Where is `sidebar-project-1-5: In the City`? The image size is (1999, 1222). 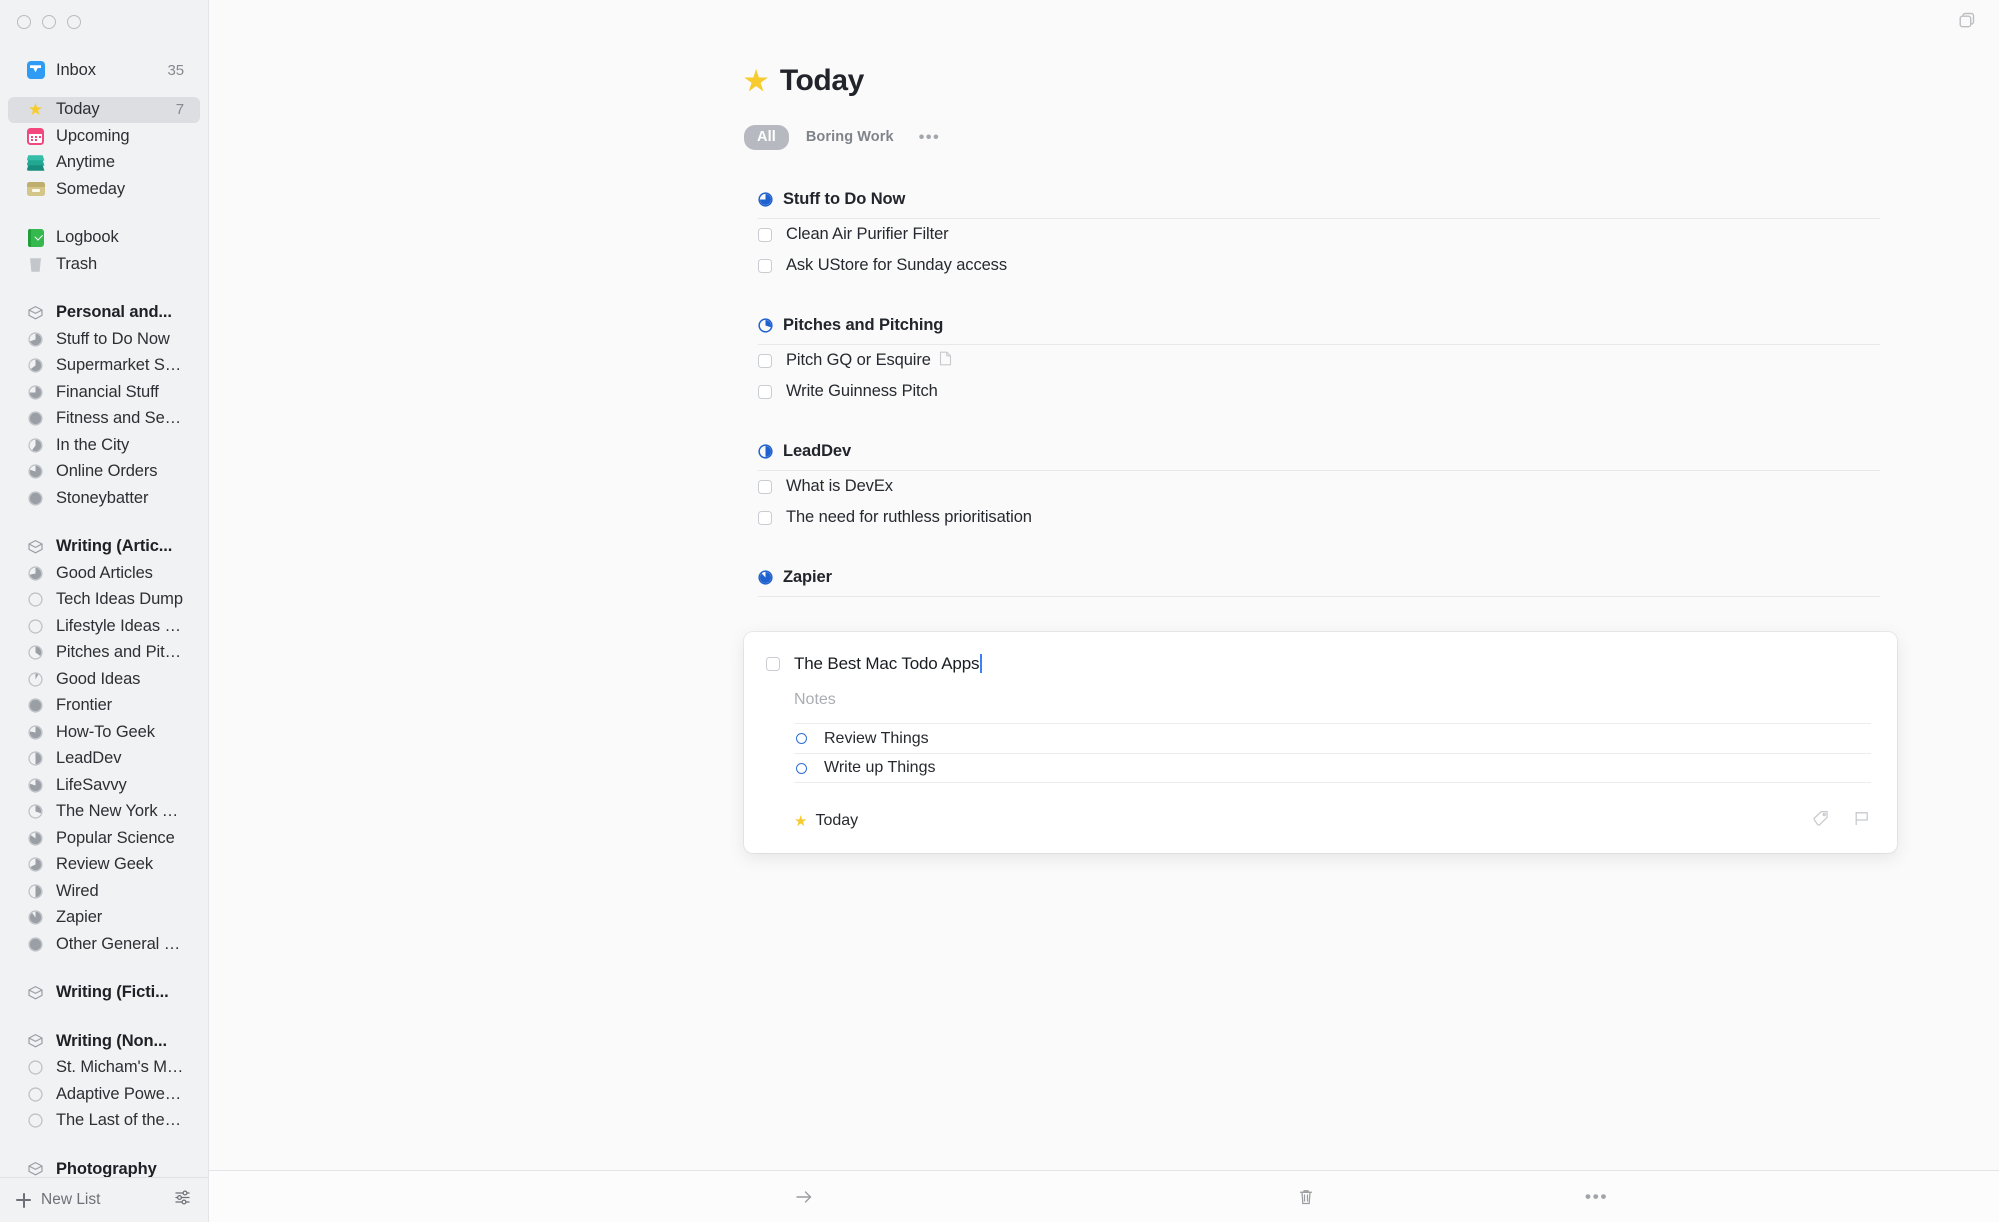 sidebar-project-1-5: In the City is located at coordinates (104, 445).